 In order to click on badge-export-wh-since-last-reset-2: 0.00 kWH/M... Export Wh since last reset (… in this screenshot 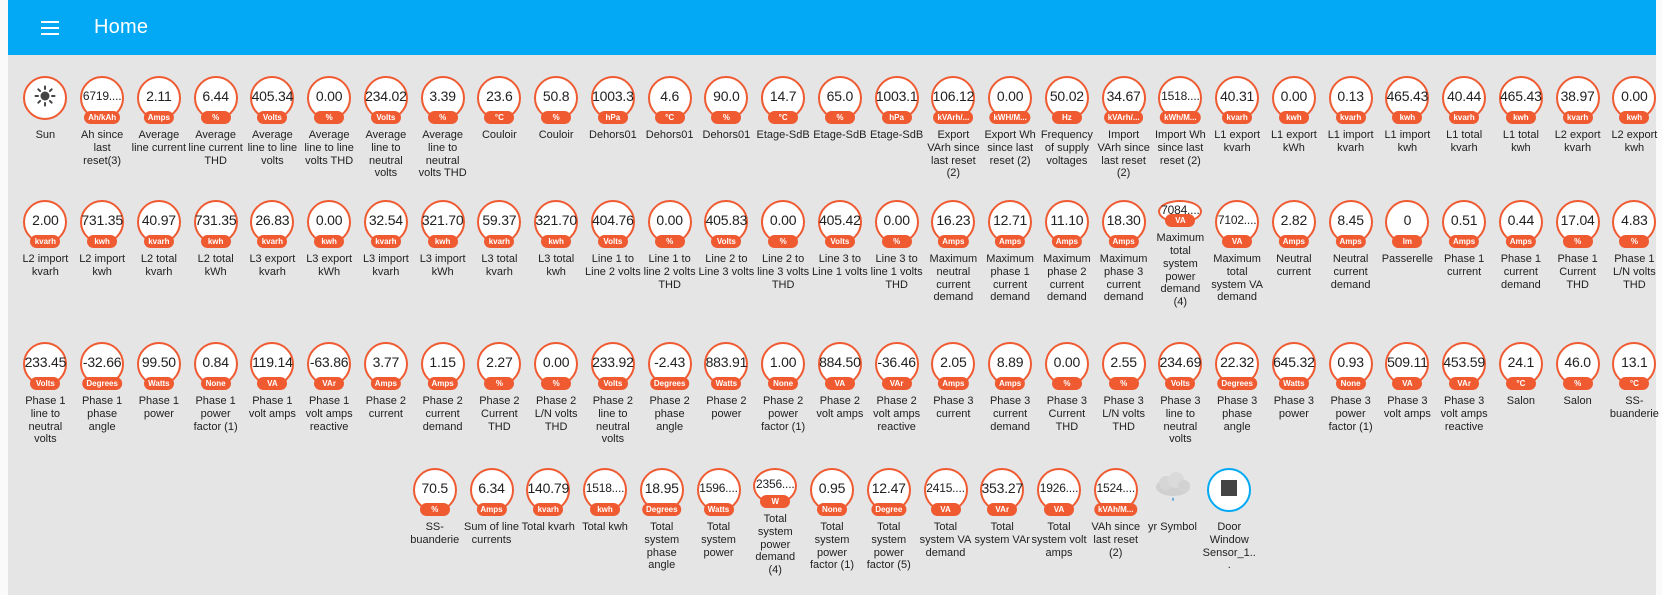, I will do `click(1010, 120)`.